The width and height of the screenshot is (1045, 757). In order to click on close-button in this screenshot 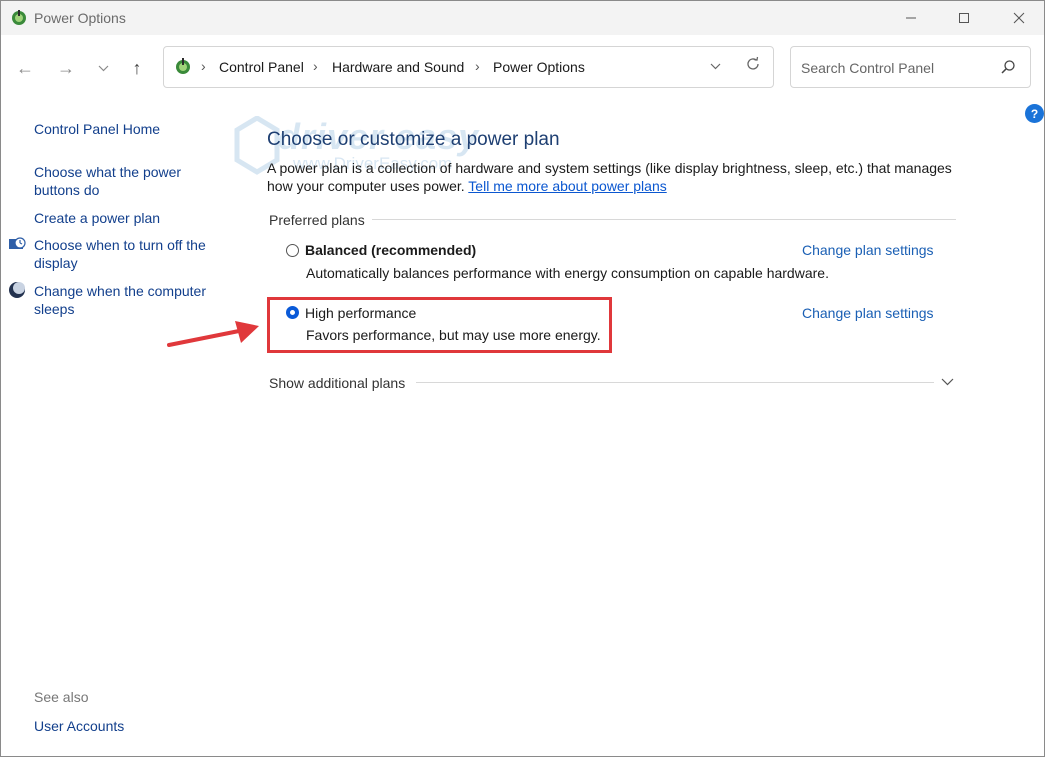, I will do `click(1019, 18)`.